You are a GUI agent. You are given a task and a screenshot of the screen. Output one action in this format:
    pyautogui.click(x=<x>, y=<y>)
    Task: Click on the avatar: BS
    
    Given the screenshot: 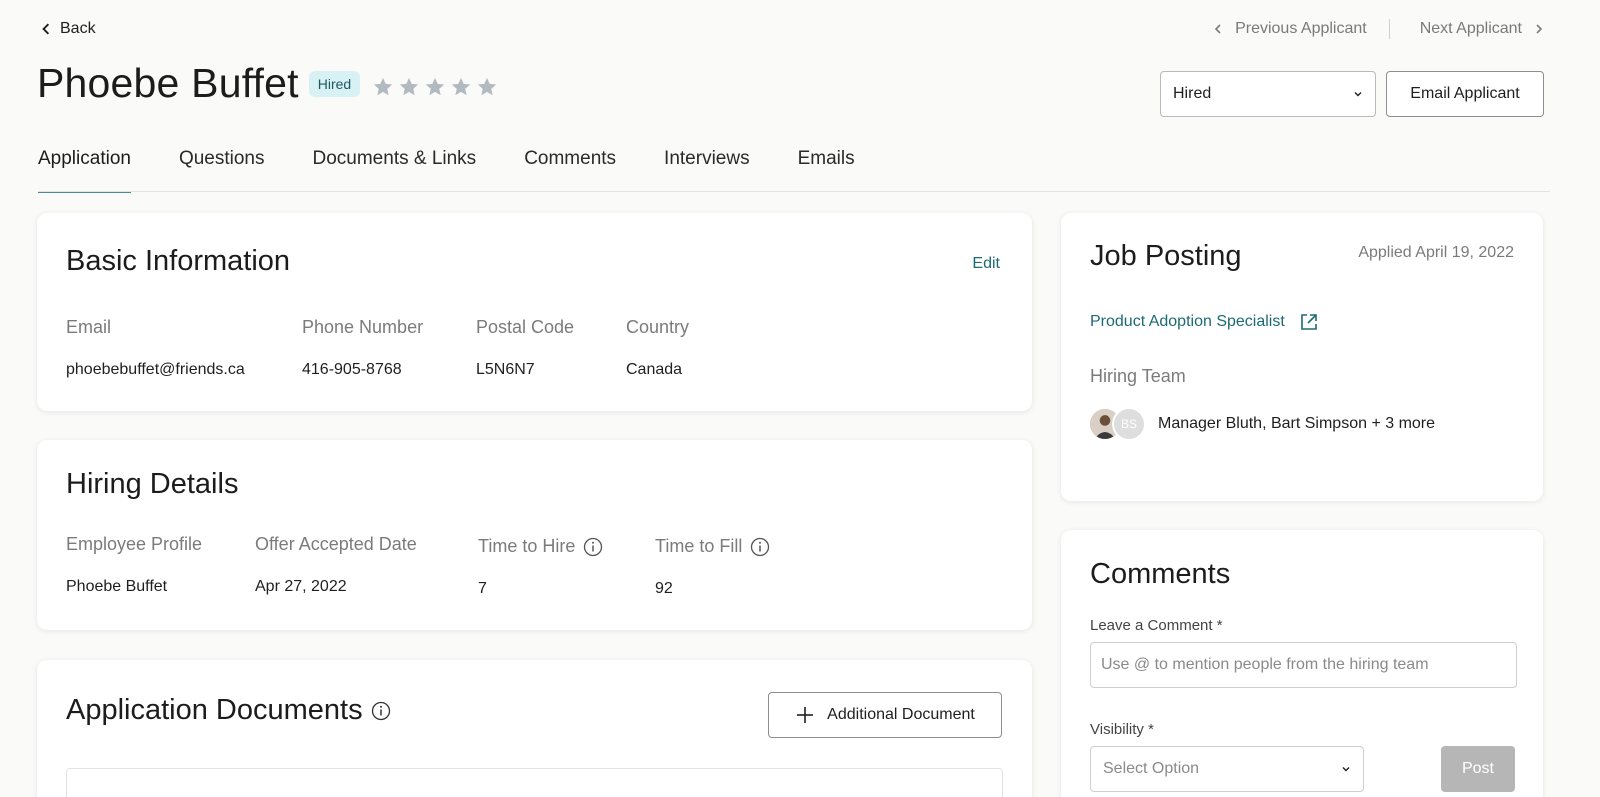 What is the action you would take?
    pyautogui.click(x=1129, y=424)
    